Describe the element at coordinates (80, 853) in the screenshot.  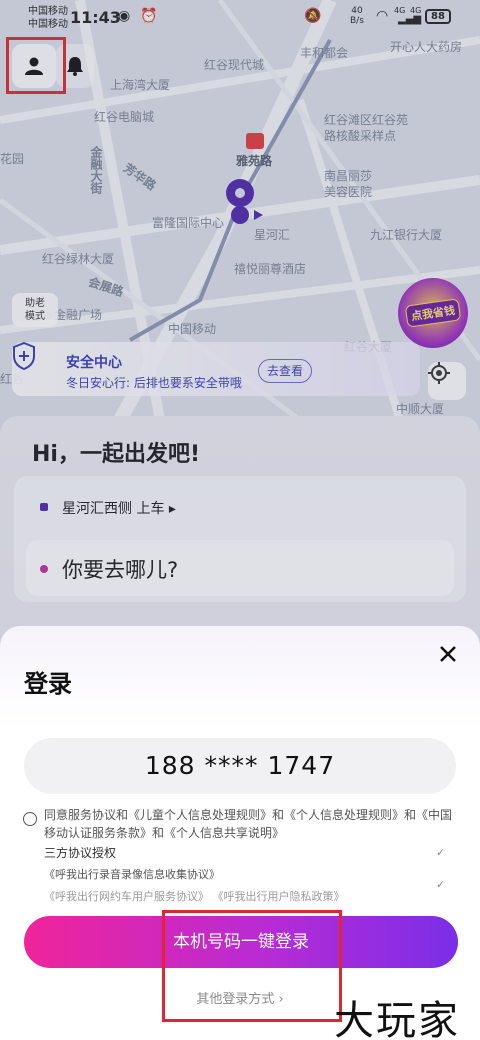
I see `third-party-title: 三方协议授权` at that location.